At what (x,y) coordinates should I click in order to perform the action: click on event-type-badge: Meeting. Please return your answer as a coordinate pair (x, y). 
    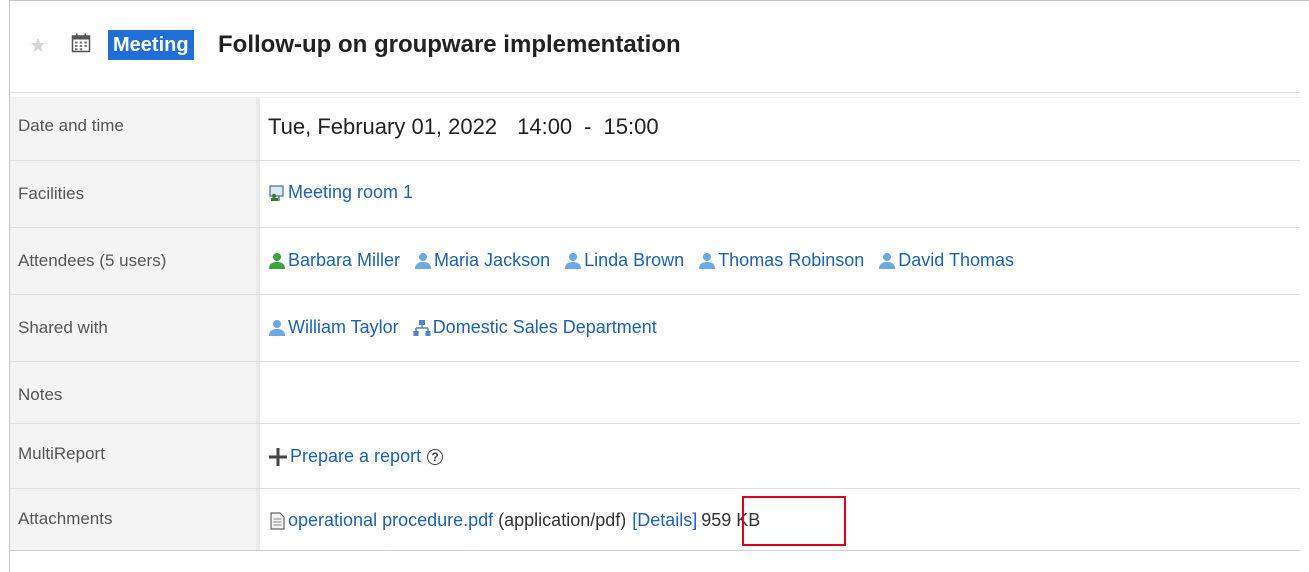
    Looking at the image, I should click on (151, 45).